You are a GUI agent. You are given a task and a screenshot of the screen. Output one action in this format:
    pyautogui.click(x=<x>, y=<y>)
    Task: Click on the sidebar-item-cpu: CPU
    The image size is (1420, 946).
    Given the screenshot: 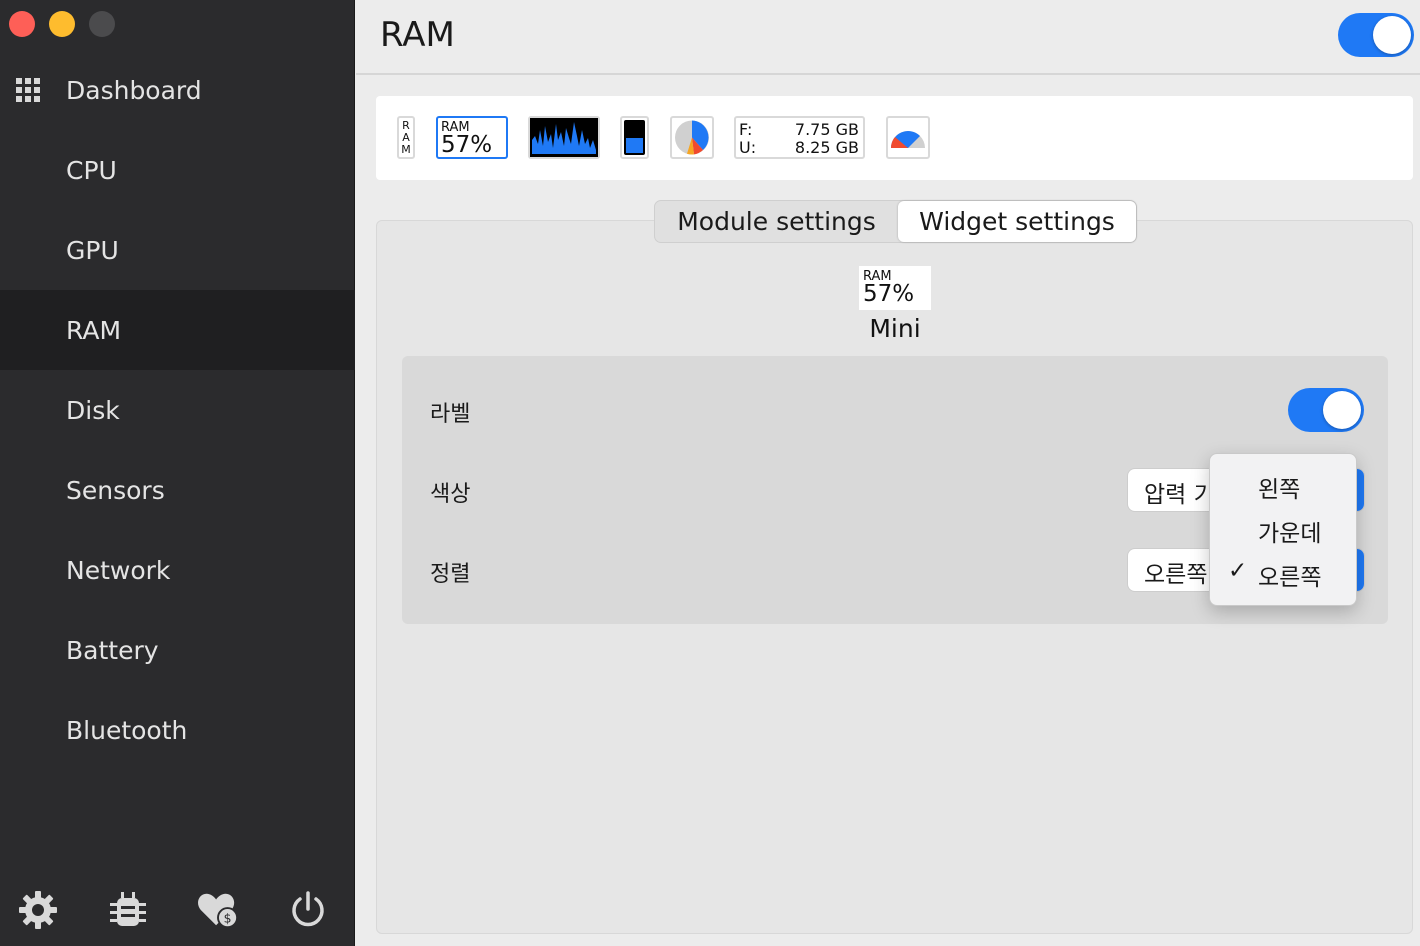 What is the action you would take?
    pyautogui.click(x=177, y=170)
    